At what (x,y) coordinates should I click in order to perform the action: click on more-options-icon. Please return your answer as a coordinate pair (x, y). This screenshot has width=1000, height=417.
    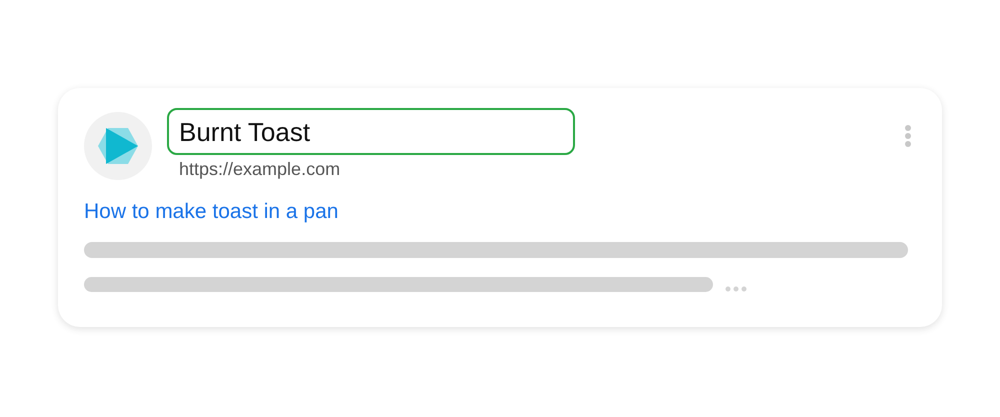
    Looking at the image, I should click on (908, 136).